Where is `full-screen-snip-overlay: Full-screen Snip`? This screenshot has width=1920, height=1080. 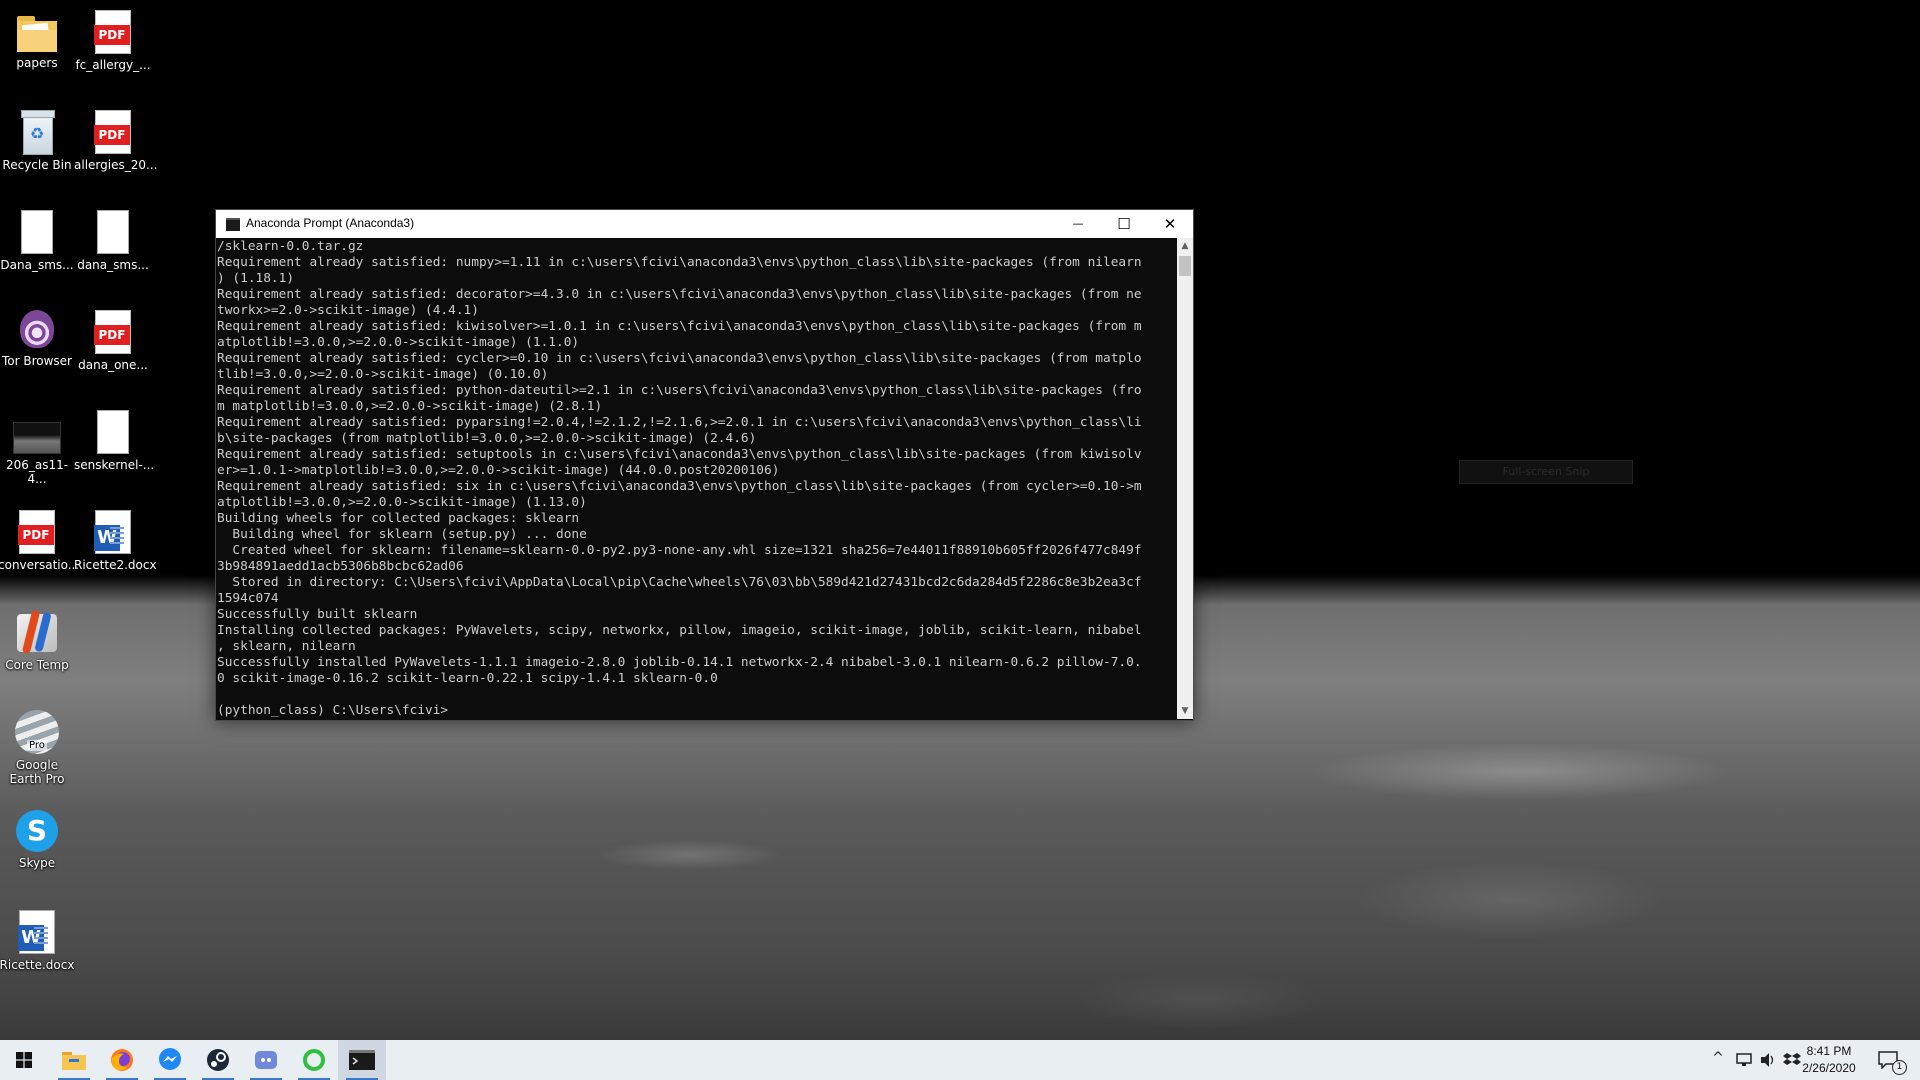 full-screen-snip-overlay: Full-screen Snip is located at coordinates (1546, 472).